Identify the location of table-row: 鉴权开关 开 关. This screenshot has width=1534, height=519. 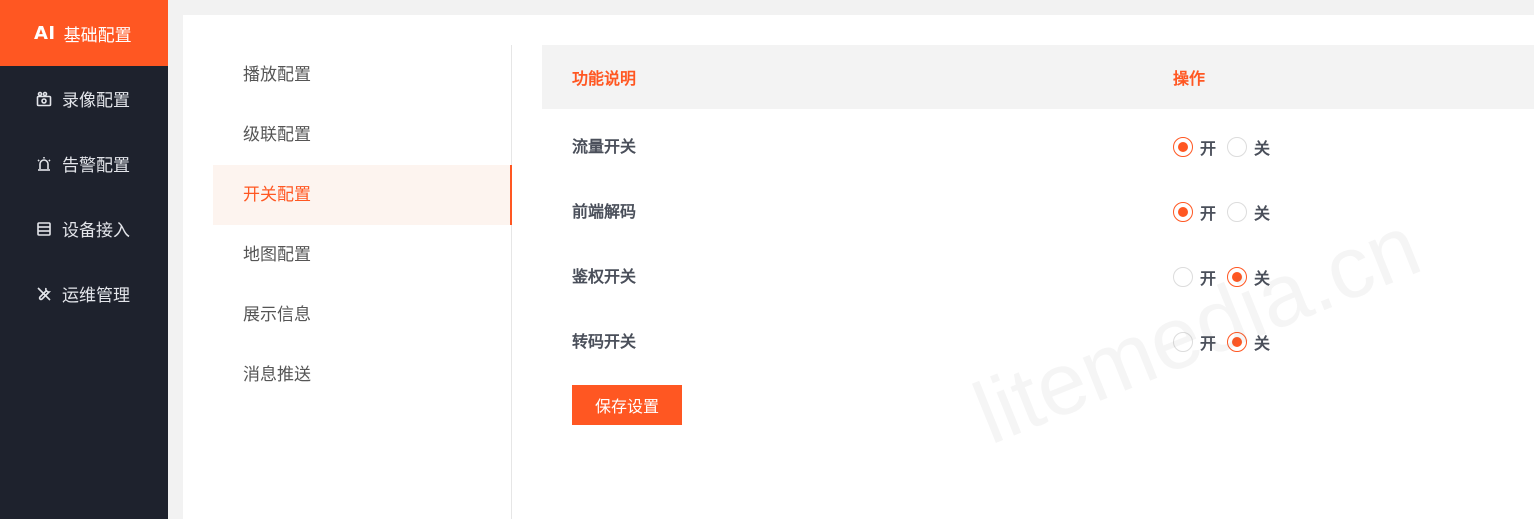
(1038, 271).